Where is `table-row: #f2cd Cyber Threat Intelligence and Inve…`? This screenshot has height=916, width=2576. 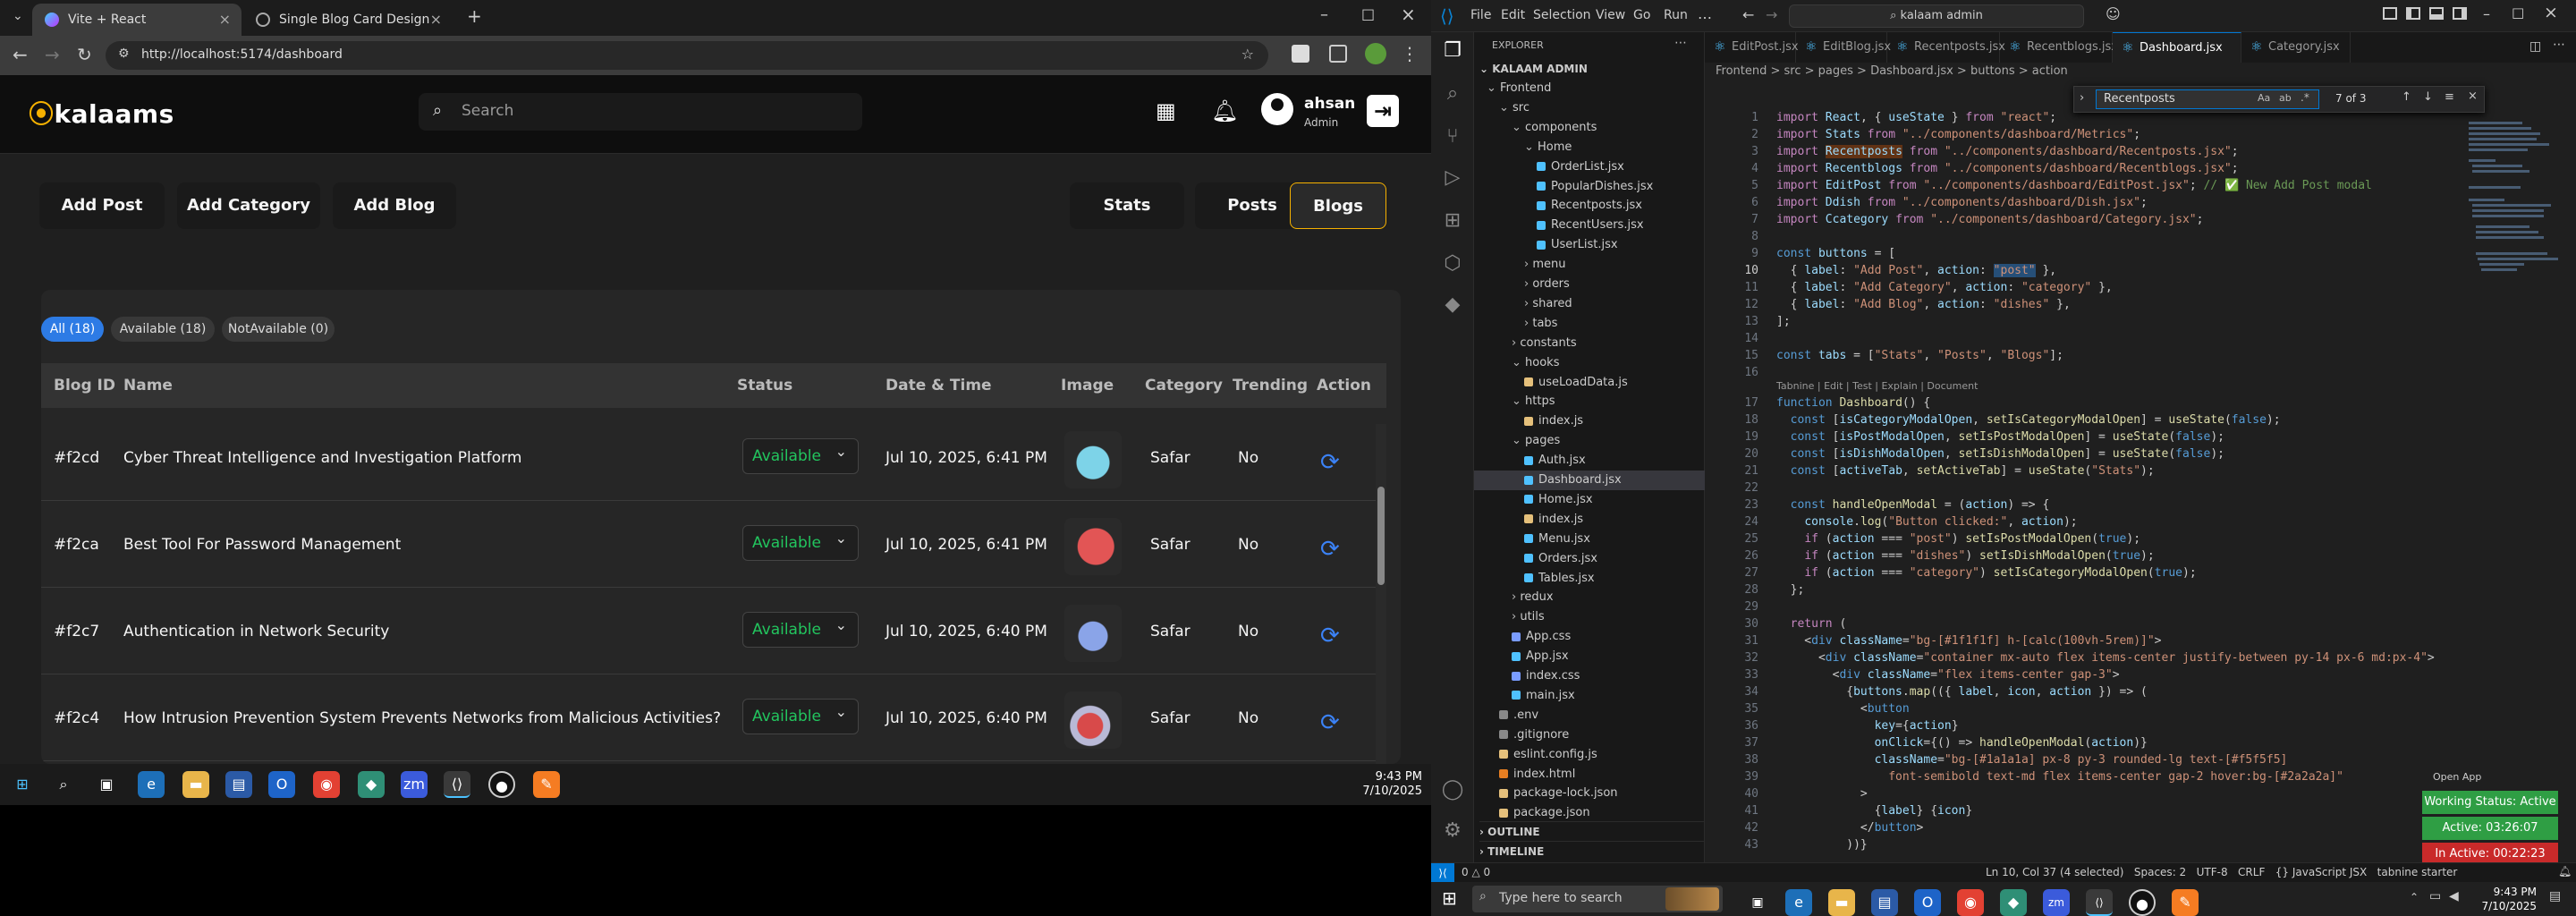 table-row: #f2cd Cyber Threat Intelligence and Inve… is located at coordinates (713, 458).